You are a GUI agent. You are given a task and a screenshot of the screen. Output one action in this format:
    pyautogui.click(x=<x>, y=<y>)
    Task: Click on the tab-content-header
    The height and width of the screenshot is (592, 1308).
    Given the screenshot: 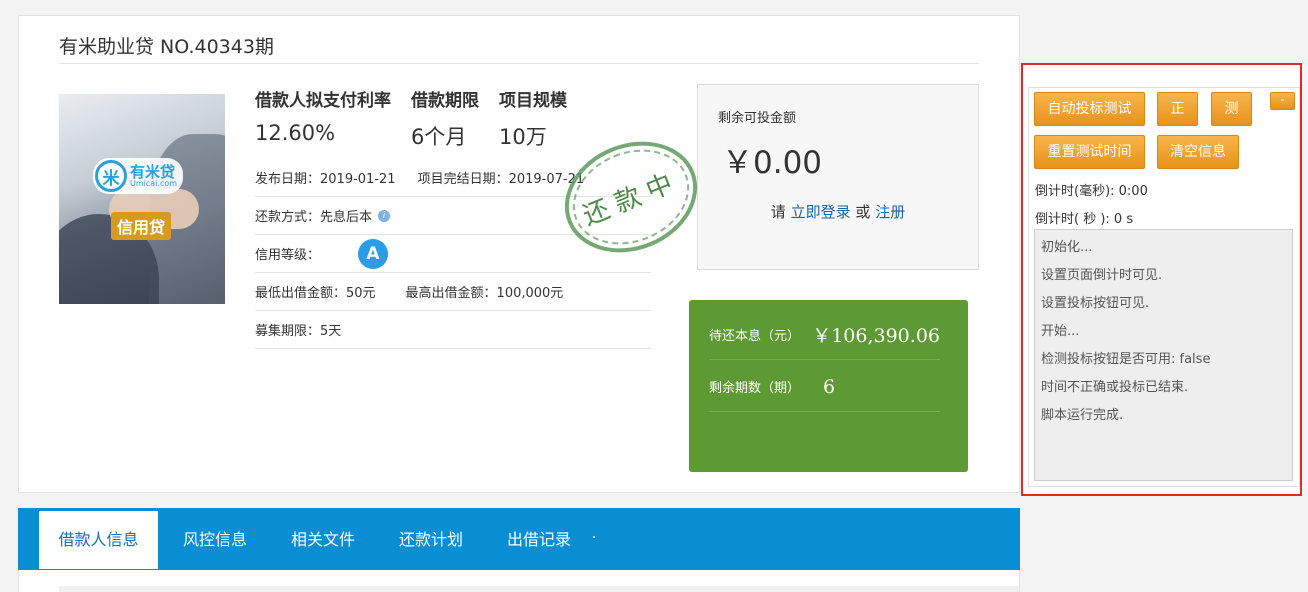 What is the action you would take?
    pyautogui.click(x=539, y=589)
    